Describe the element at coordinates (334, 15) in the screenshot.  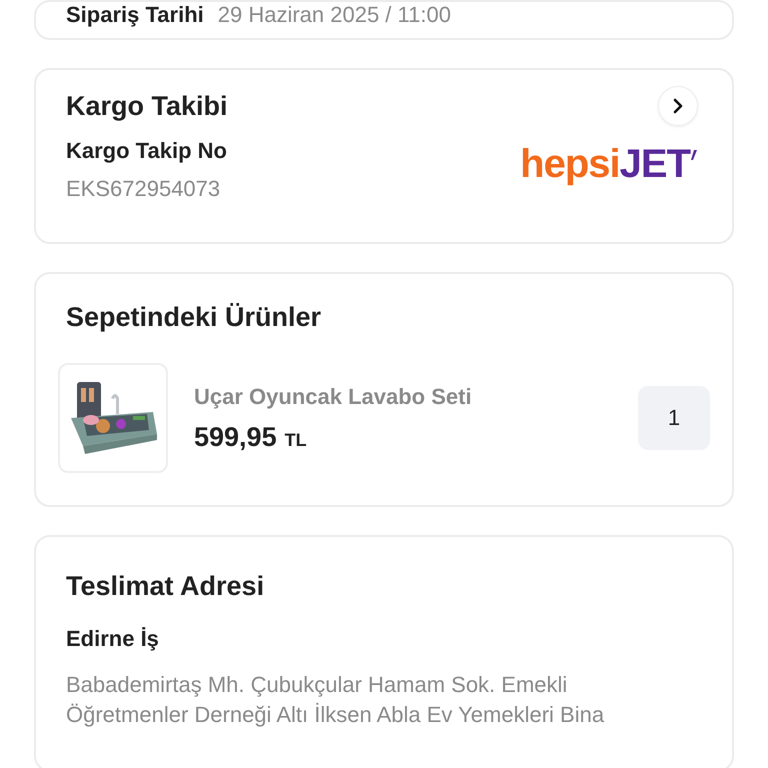
I see `order-date: 29 Haziran 2025 / 11:00` at that location.